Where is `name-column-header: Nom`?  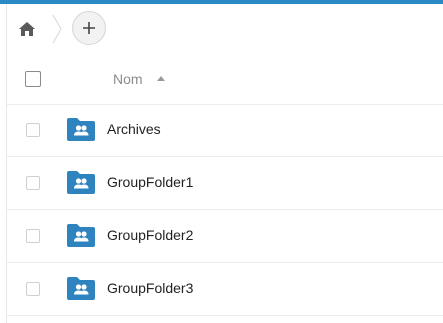
name-column-header: Nom is located at coordinates (128, 79).